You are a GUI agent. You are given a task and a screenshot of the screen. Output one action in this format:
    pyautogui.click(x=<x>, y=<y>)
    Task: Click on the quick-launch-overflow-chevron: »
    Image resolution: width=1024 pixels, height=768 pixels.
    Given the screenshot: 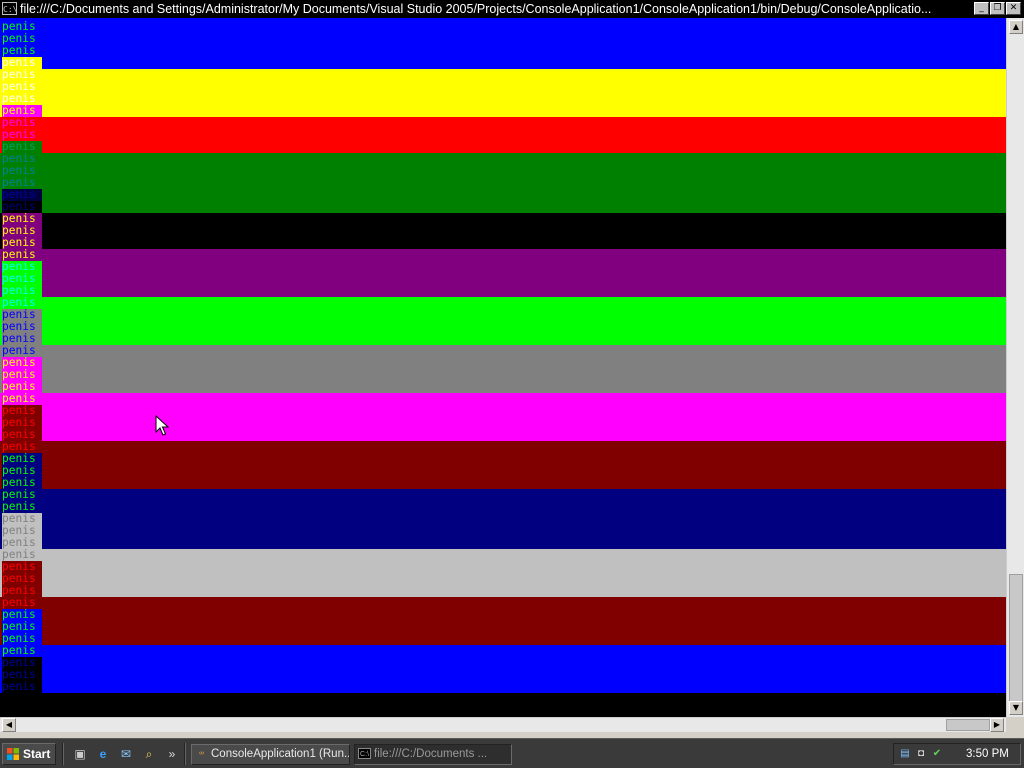 What is the action you would take?
    pyautogui.click(x=172, y=754)
    